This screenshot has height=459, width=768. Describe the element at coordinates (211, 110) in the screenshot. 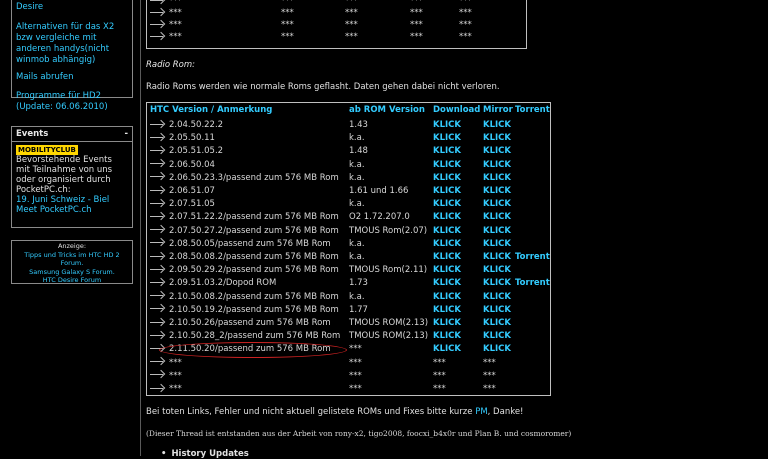

I see `header-version: HTC Version / Anmerkung` at that location.